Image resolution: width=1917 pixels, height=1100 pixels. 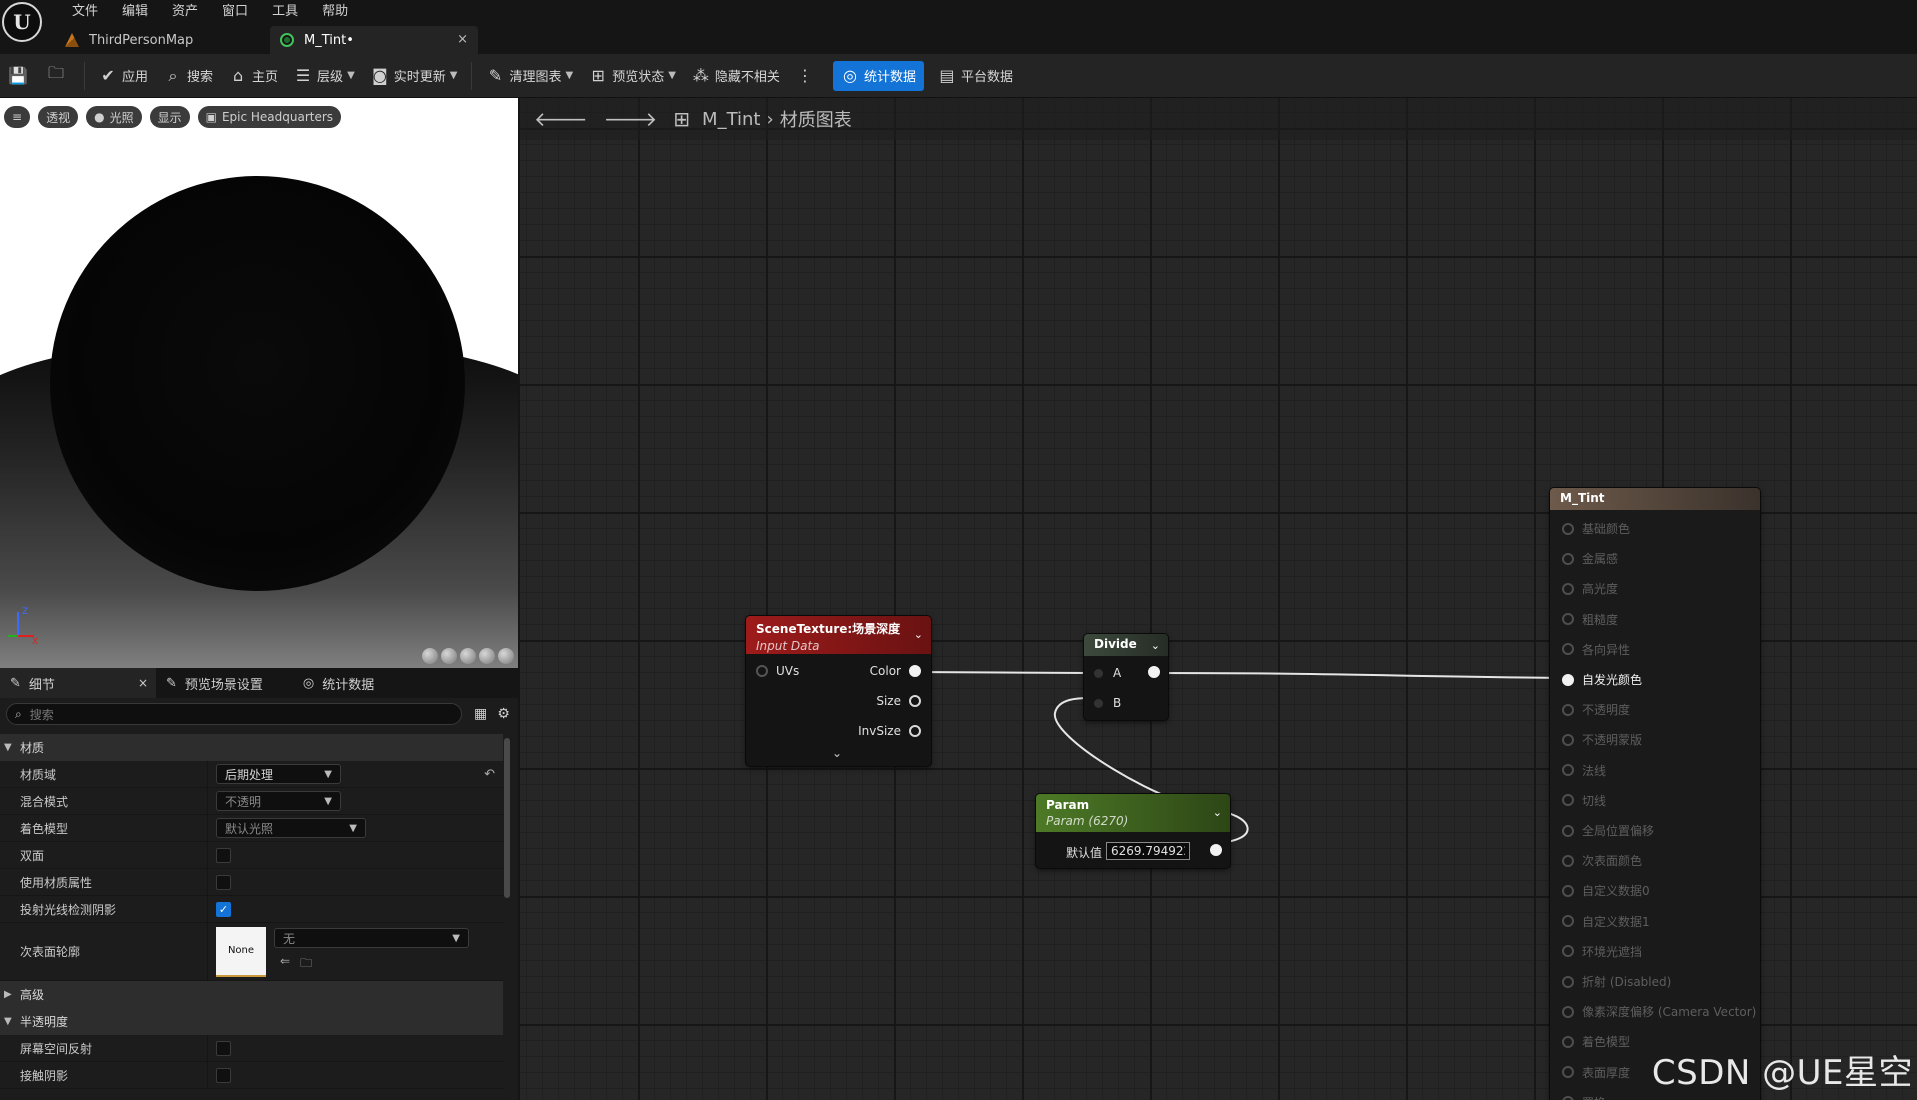 I want to click on use-material-attributes-checkbox, so click(x=223, y=882).